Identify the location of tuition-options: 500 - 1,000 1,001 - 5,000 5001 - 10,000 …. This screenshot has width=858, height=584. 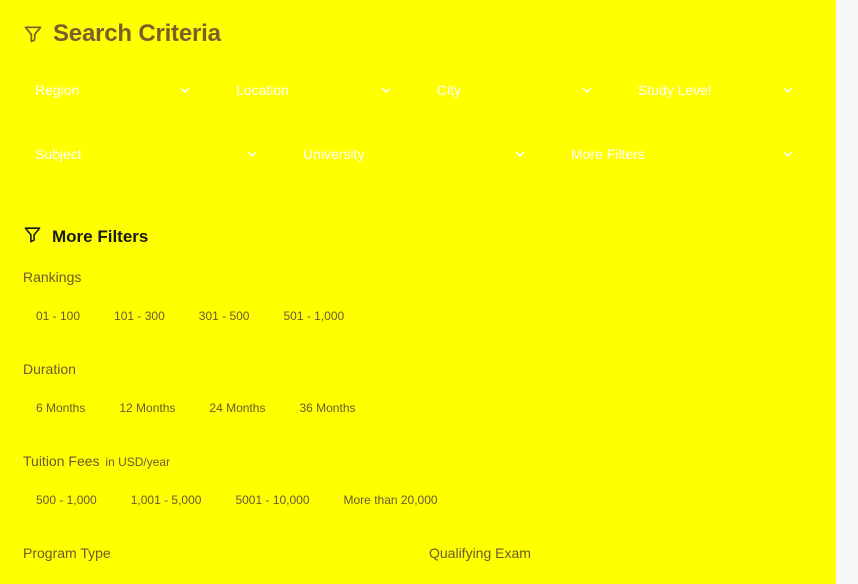
(241, 500).